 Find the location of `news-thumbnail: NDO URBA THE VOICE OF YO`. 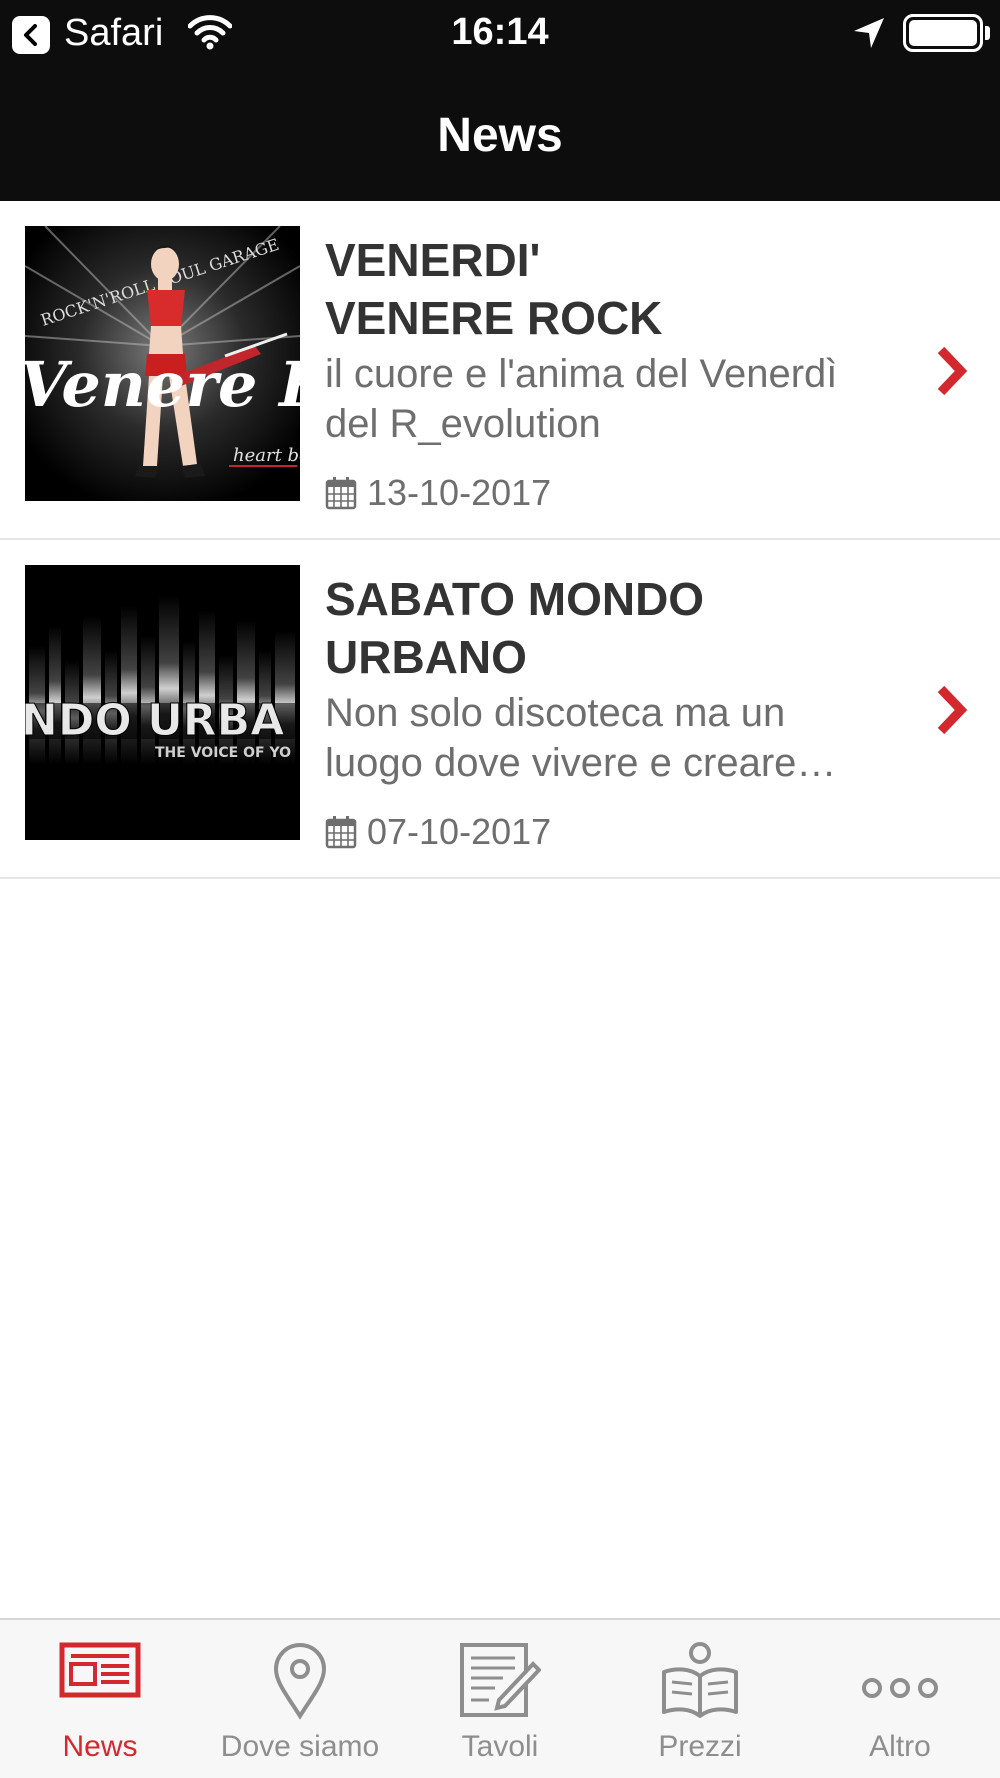

news-thumbnail: NDO URBA THE VOICE OF YO is located at coordinates (162, 702).